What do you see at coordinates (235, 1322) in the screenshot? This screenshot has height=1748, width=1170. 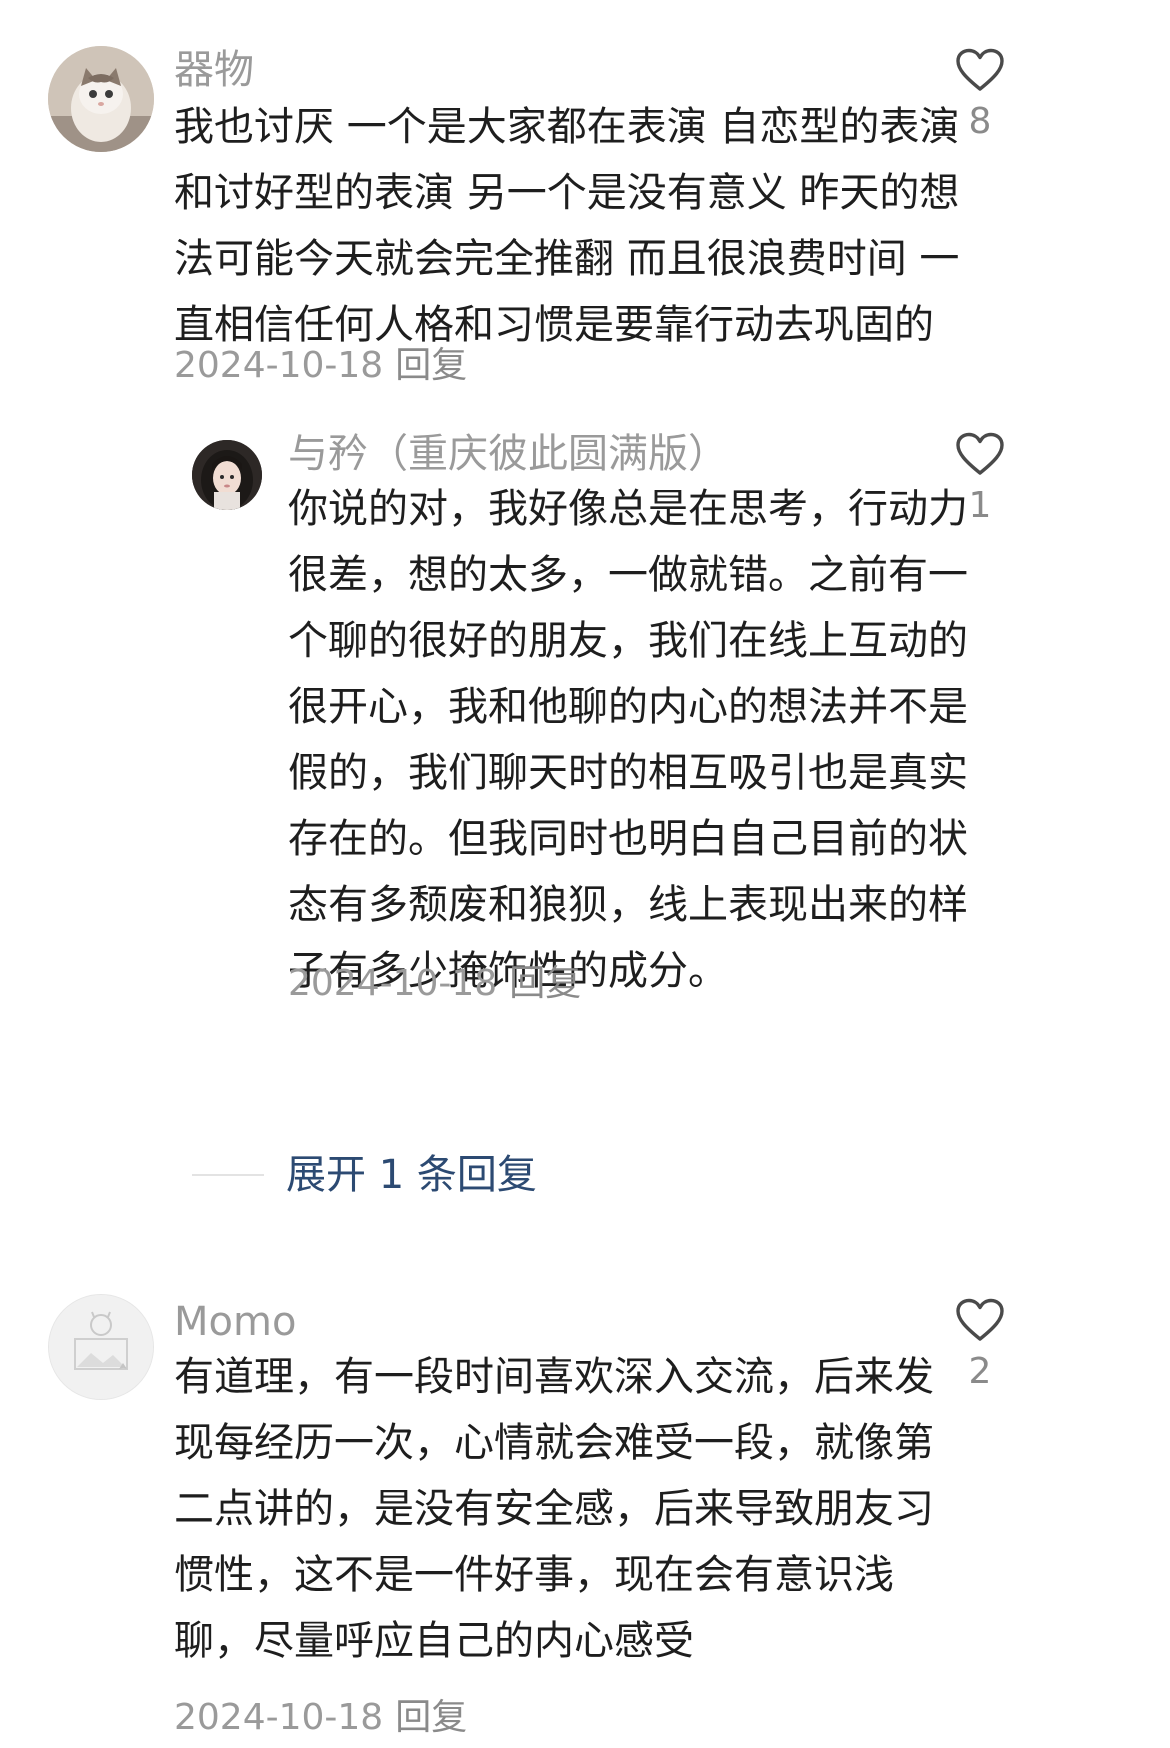 I see `comment-username: Momo` at bounding box center [235, 1322].